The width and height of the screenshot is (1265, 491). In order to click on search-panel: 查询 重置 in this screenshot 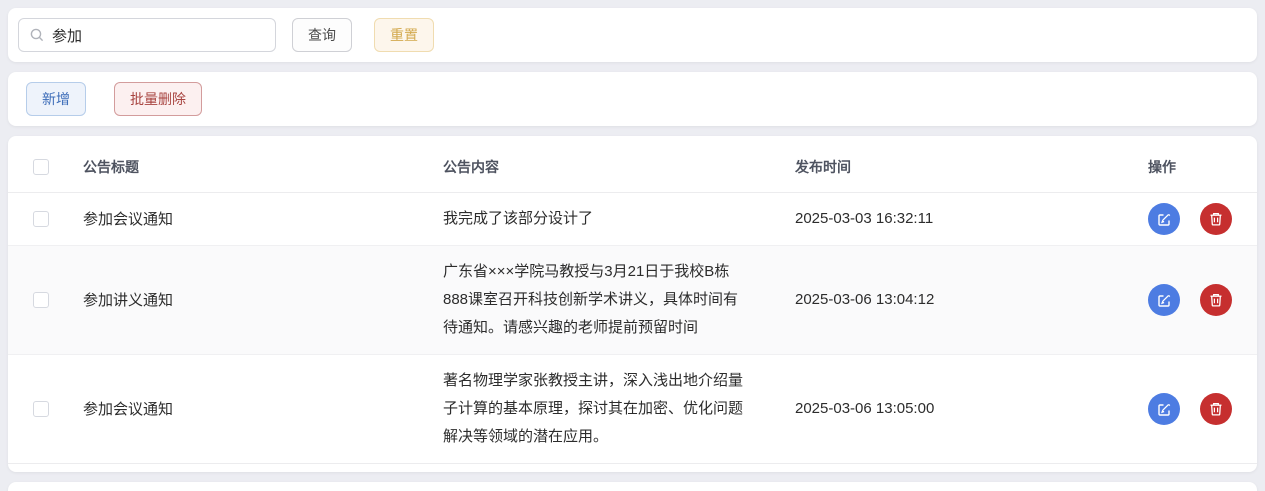, I will do `click(632, 35)`.